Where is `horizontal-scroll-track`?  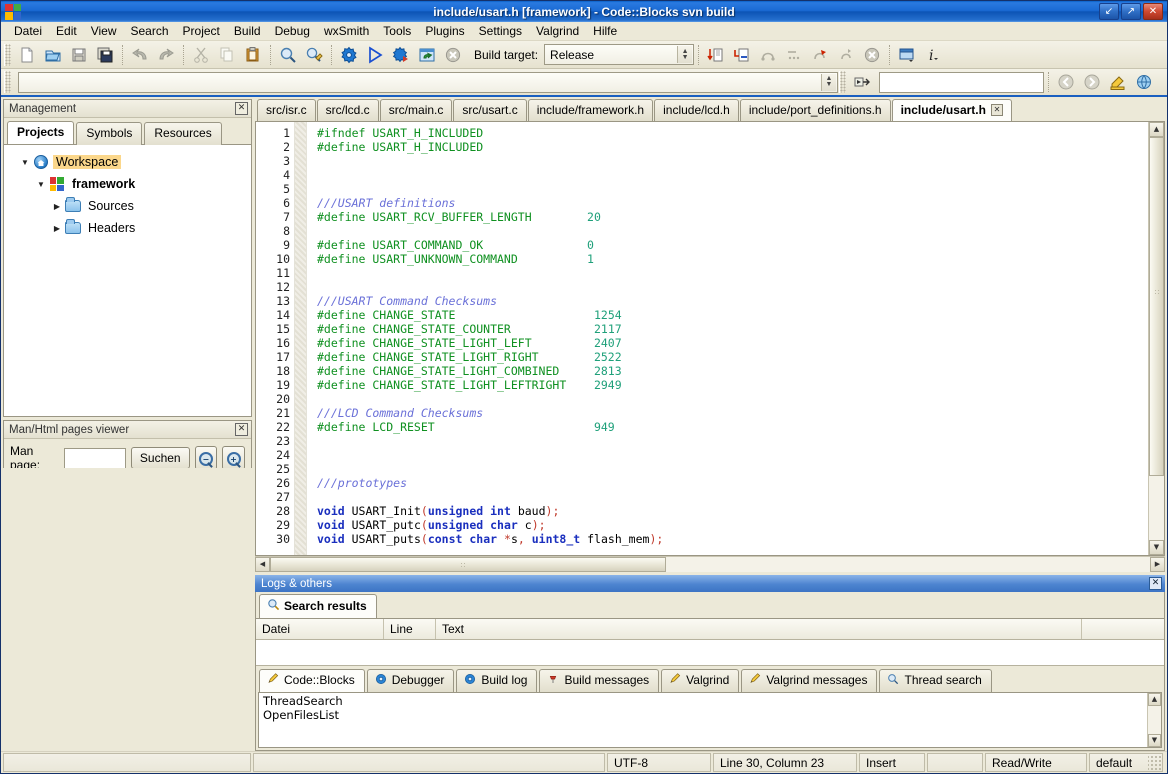 horizontal-scroll-track is located at coordinates (710, 564).